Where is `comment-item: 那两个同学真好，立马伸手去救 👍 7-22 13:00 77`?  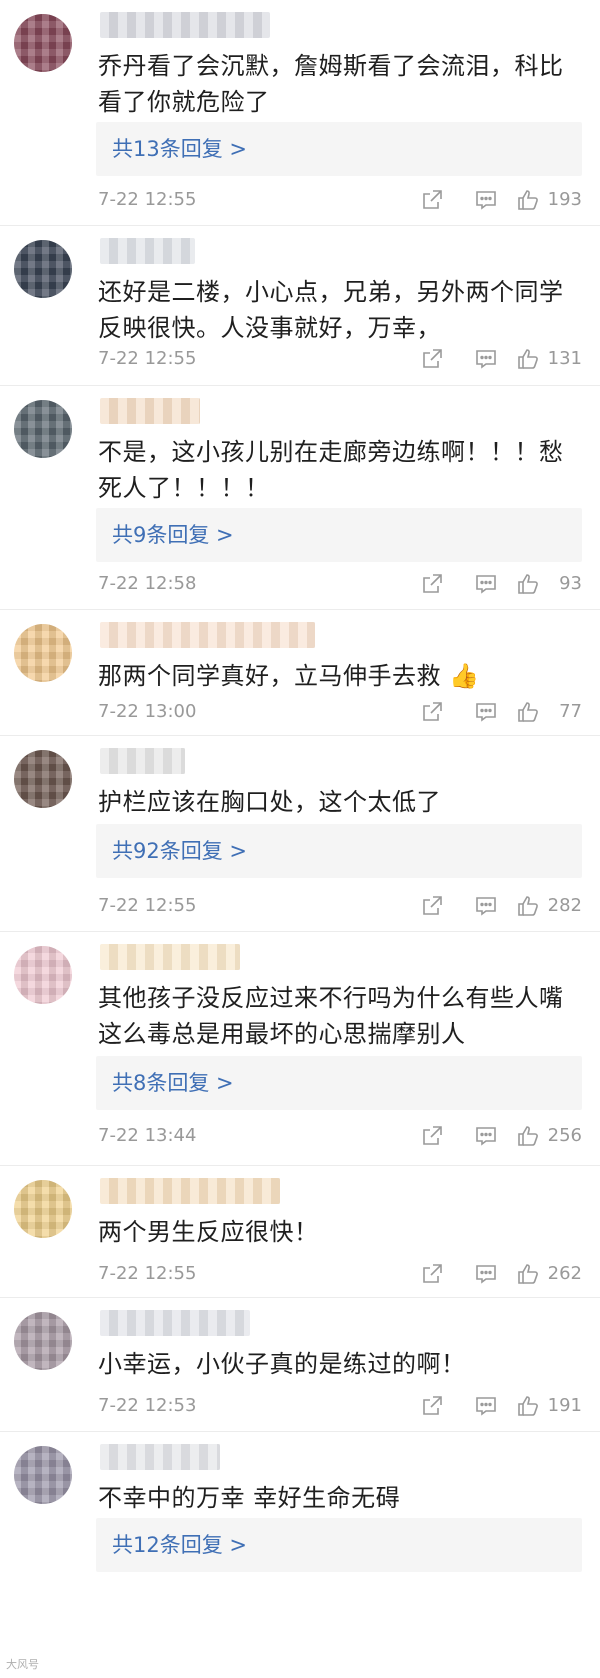
comment-item: 那两个同学真好，立马伸手去救 👍 7-22 13:00 77 is located at coordinates (300, 673).